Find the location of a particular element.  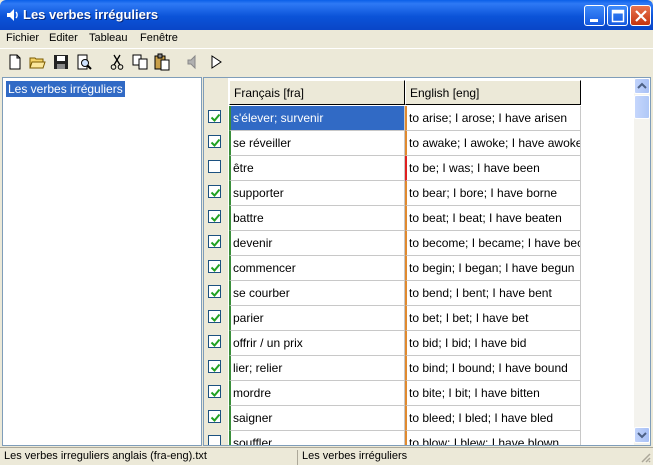

cell-english: to bleed; I bled; I have bled is located at coordinates (493, 418).